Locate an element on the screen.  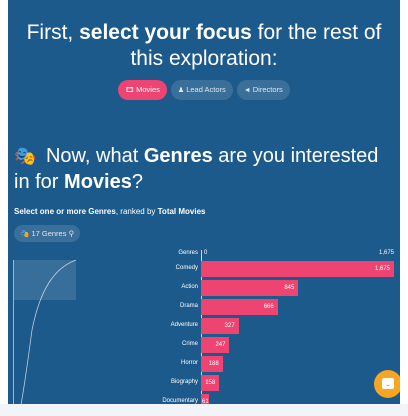
bar-biography: 158 is located at coordinates (210, 383).